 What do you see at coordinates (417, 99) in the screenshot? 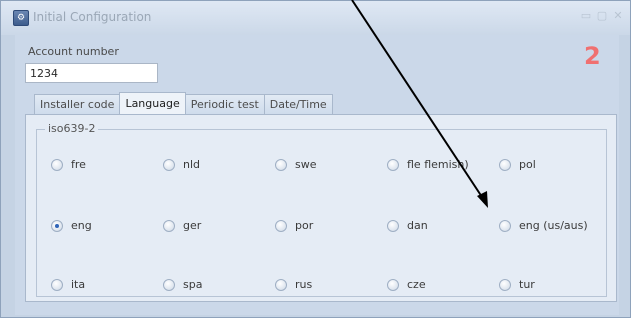
I see `arrow-shaft` at bounding box center [417, 99].